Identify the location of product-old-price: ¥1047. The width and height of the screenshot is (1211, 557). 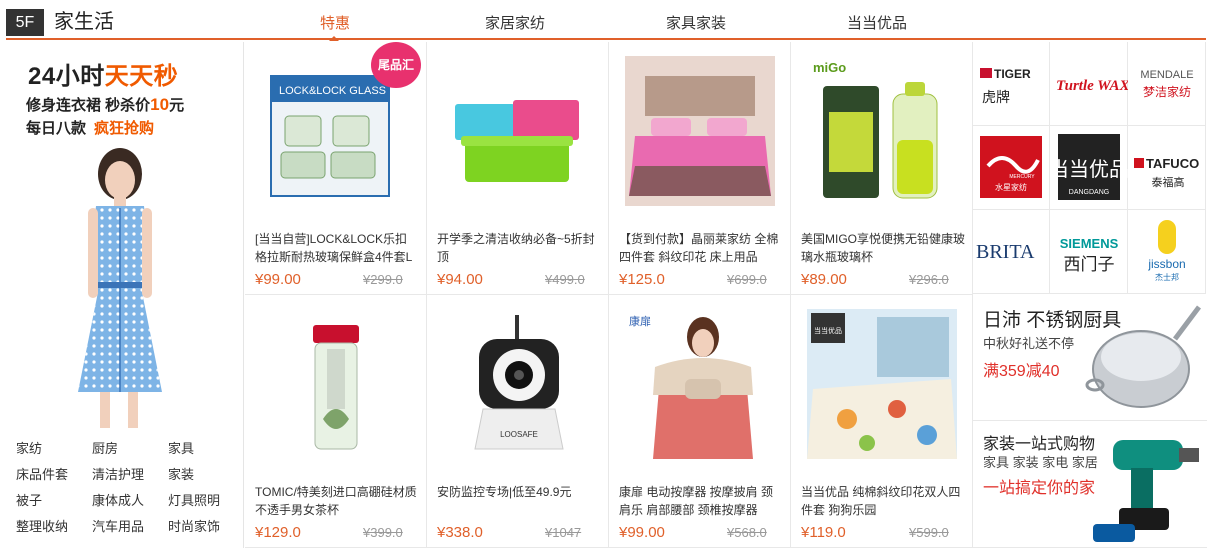
(563, 532).